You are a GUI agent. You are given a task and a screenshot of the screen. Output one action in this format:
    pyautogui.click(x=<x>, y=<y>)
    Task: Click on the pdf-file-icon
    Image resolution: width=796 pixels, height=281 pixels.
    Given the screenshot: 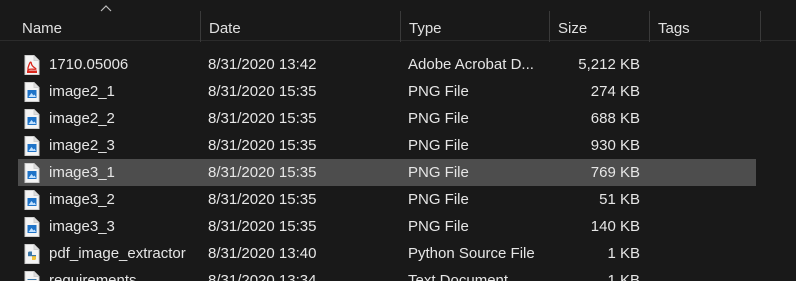 What is the action you would take?
    pyautogui.click(x=33, y=65)
    